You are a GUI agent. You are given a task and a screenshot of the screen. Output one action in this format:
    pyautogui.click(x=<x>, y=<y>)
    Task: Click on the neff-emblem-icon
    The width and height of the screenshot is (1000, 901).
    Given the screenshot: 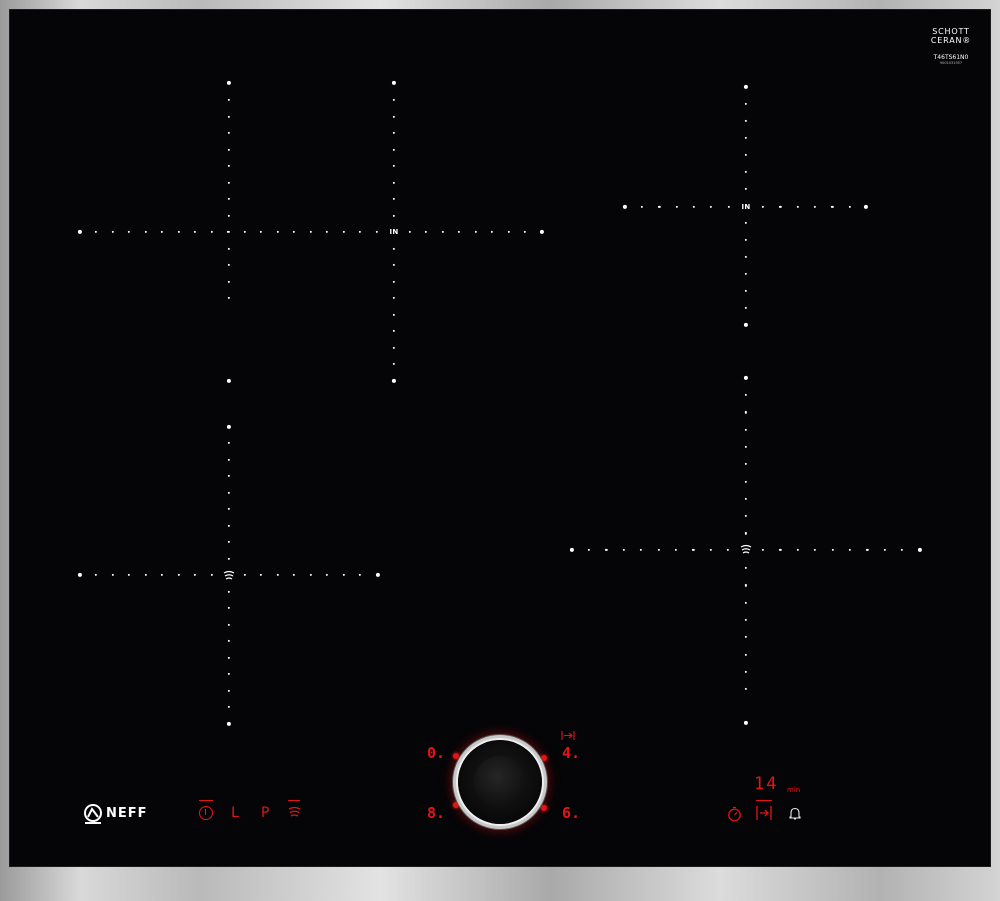 What is the action you would take?
    pyautogui.click(x=93, y=814)
    